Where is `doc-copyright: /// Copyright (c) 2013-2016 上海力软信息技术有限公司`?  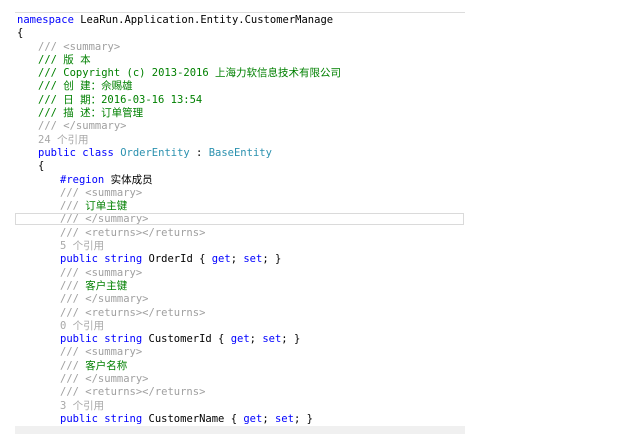 doc-copyright: /// Copyright (c) 2013-2016 上海力软信息技术有限公司 is located at coordinates (190, 73).